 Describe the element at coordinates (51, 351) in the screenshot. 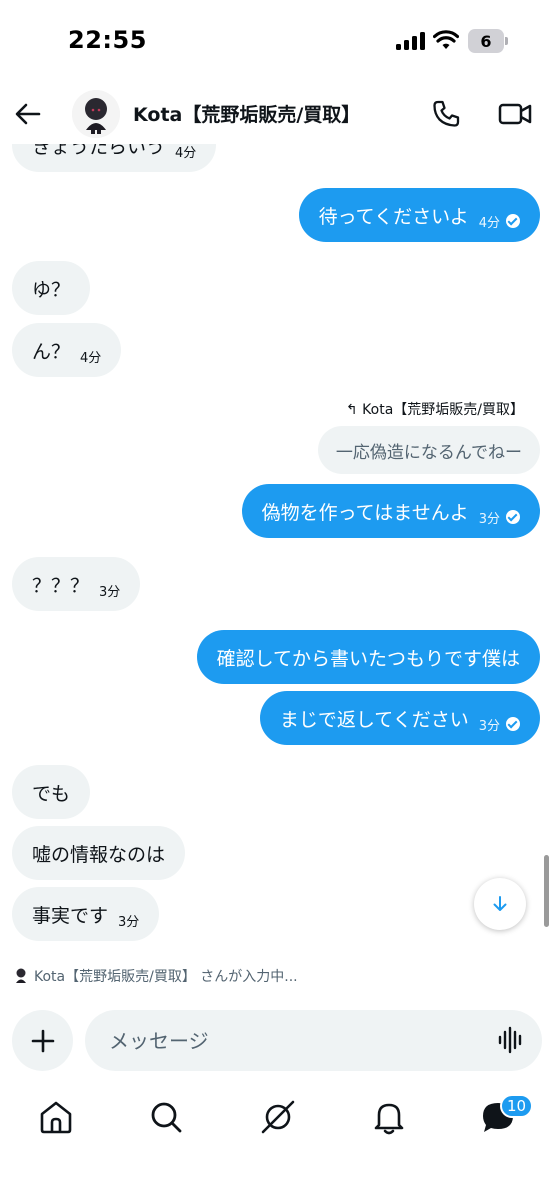

I see `message-text: ん？` at that location.